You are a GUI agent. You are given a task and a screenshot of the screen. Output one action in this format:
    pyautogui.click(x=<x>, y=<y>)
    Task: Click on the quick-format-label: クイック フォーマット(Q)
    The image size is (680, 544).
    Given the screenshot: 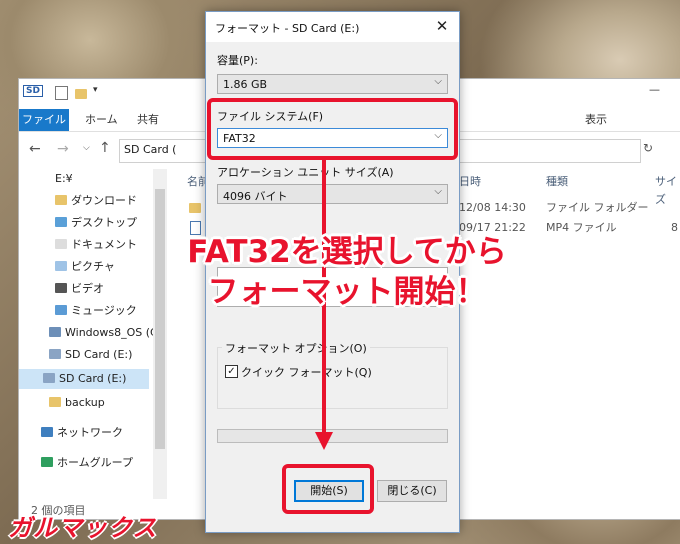 What is the action you would take?
    pyautogui.click(x=306, y=372)
    